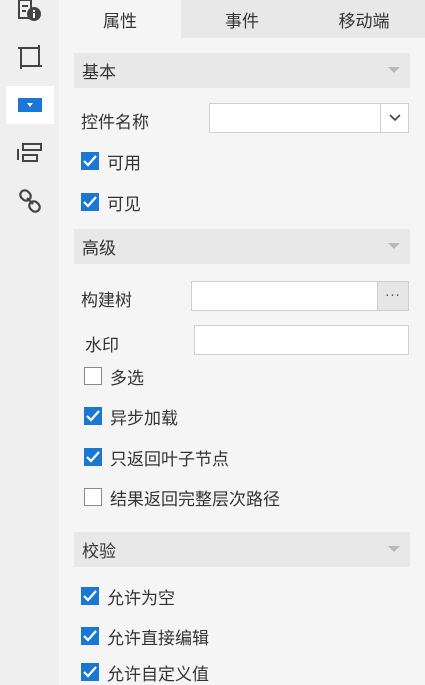 The width and height of the screenshot is (425, 685). I want to click on allow-empty-label: 允许为空, so click(141, 598).